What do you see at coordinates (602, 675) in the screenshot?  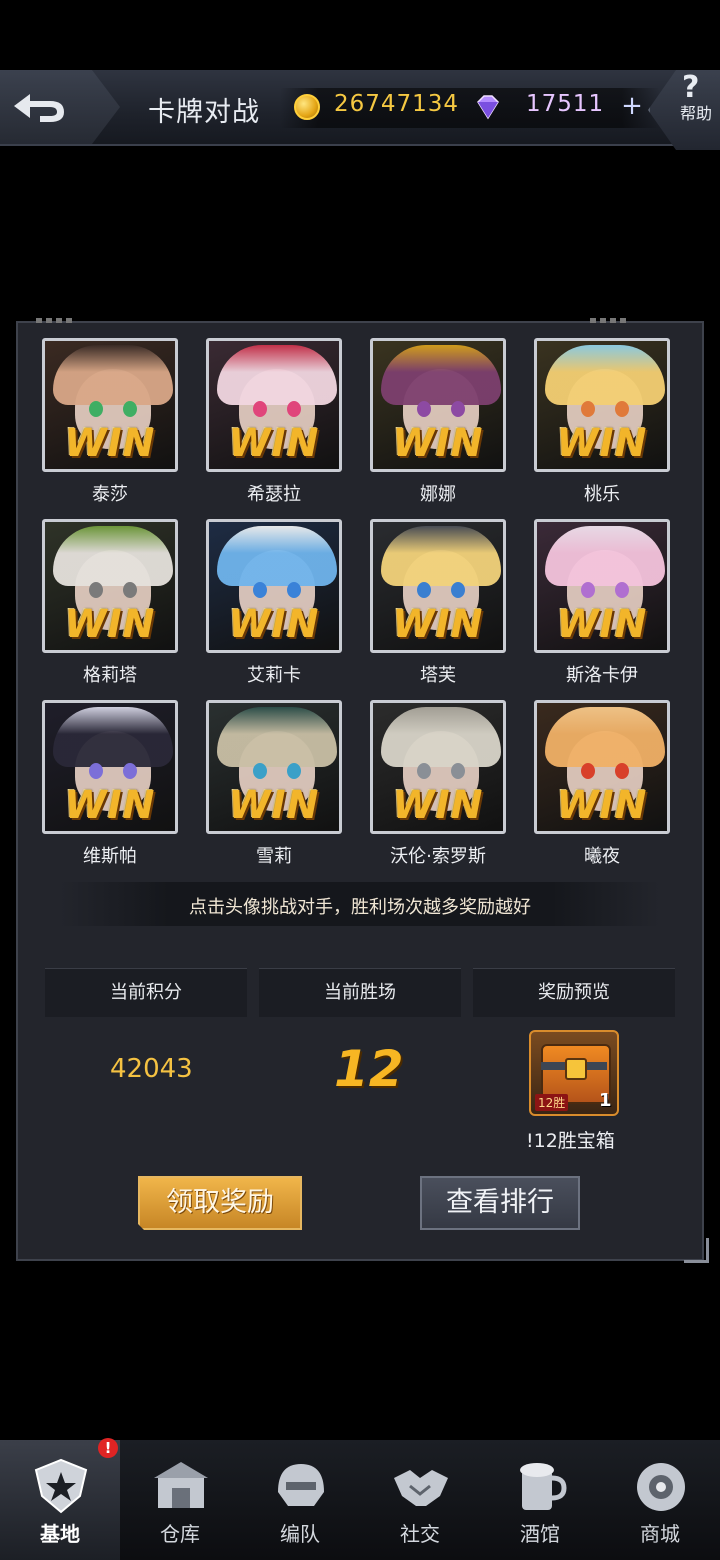 I see `opponent-name: 斯洛卡伊` at bounding box center [602, 675].